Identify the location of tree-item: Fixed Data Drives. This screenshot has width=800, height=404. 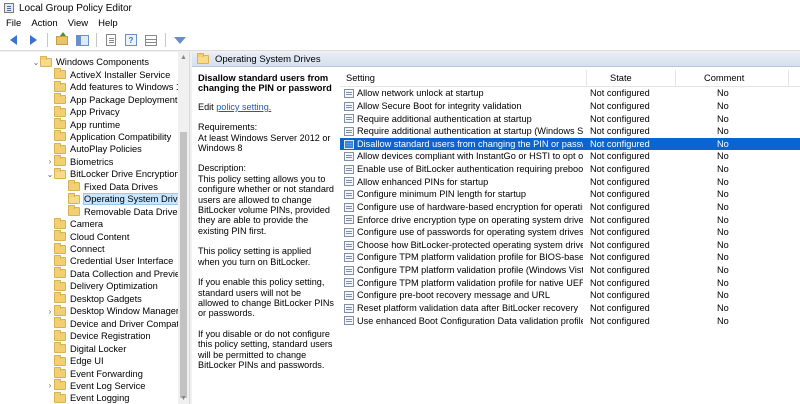
(109, 187).